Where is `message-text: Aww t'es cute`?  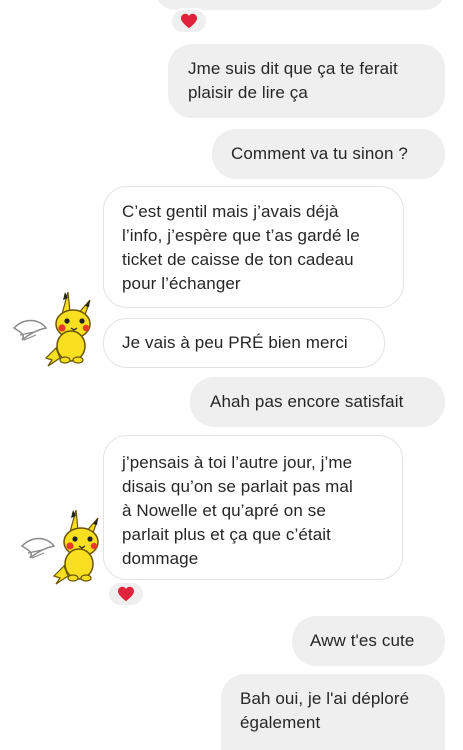 message-text: Aww t'es cute is located at coordinates (362, 640).